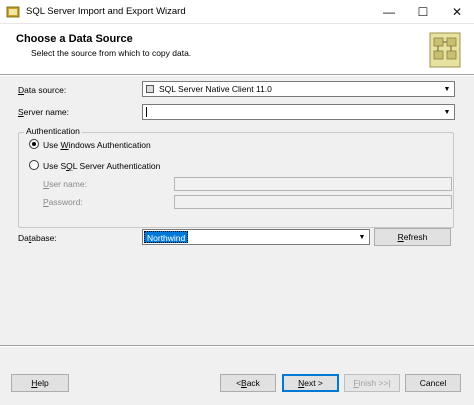  I want to click on windows-auth-label-pre: Use, so click(52, 145).